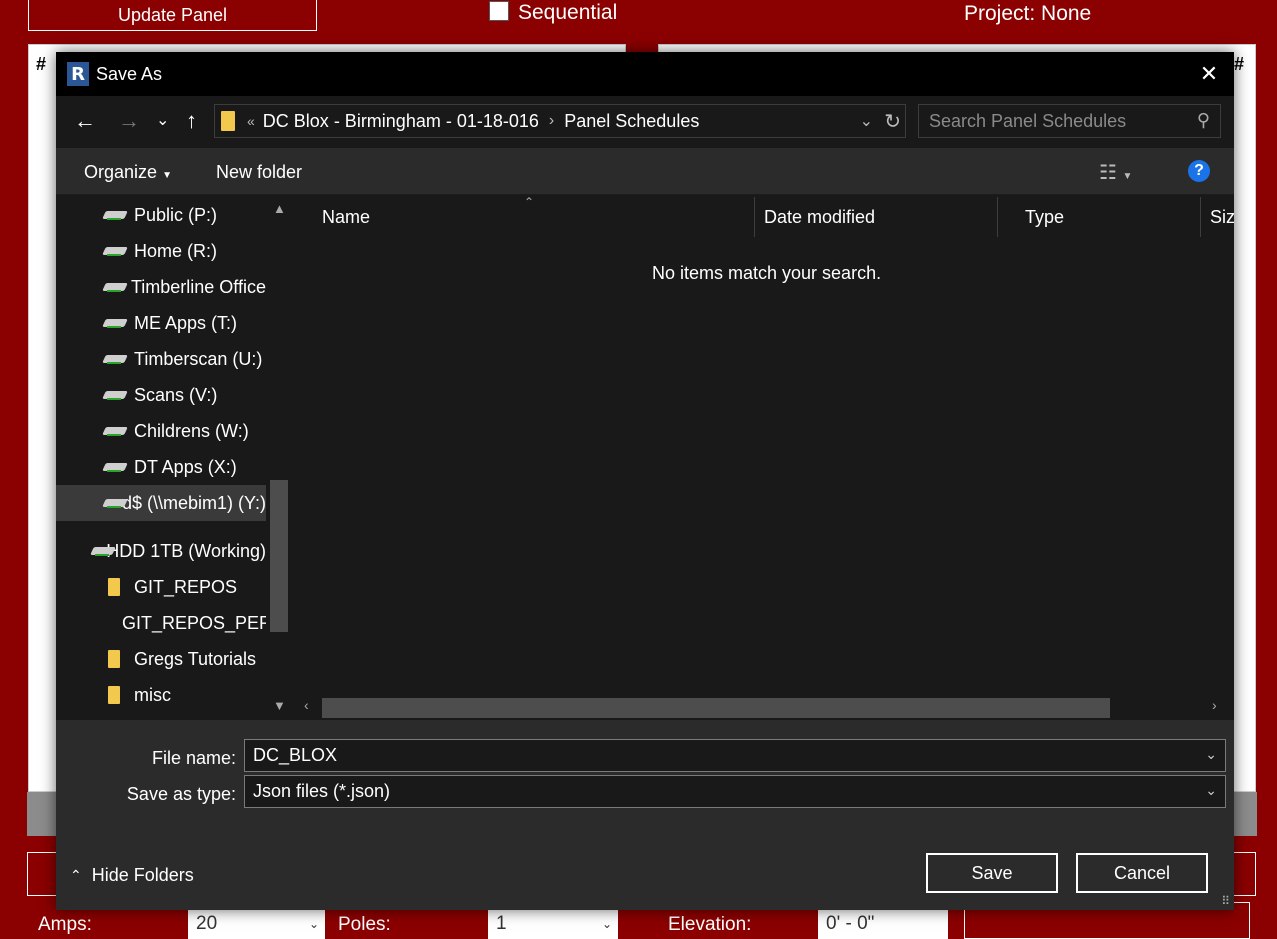  What do you see at coordinates (1239, 64) in the screenshot?
I see `right-grid-header: #` at bounding box center [1239, 64].